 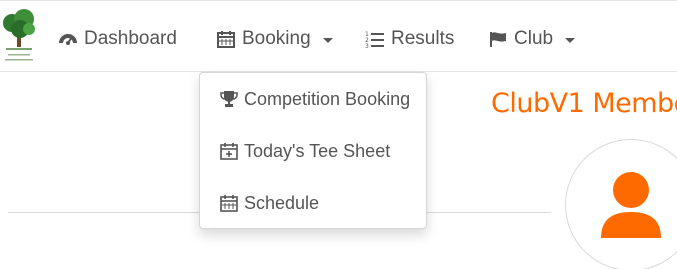 What do you see at coordinates (68, 39) in the screenshot?
I see `dashboard-icon` at bounding box center [68, 39].